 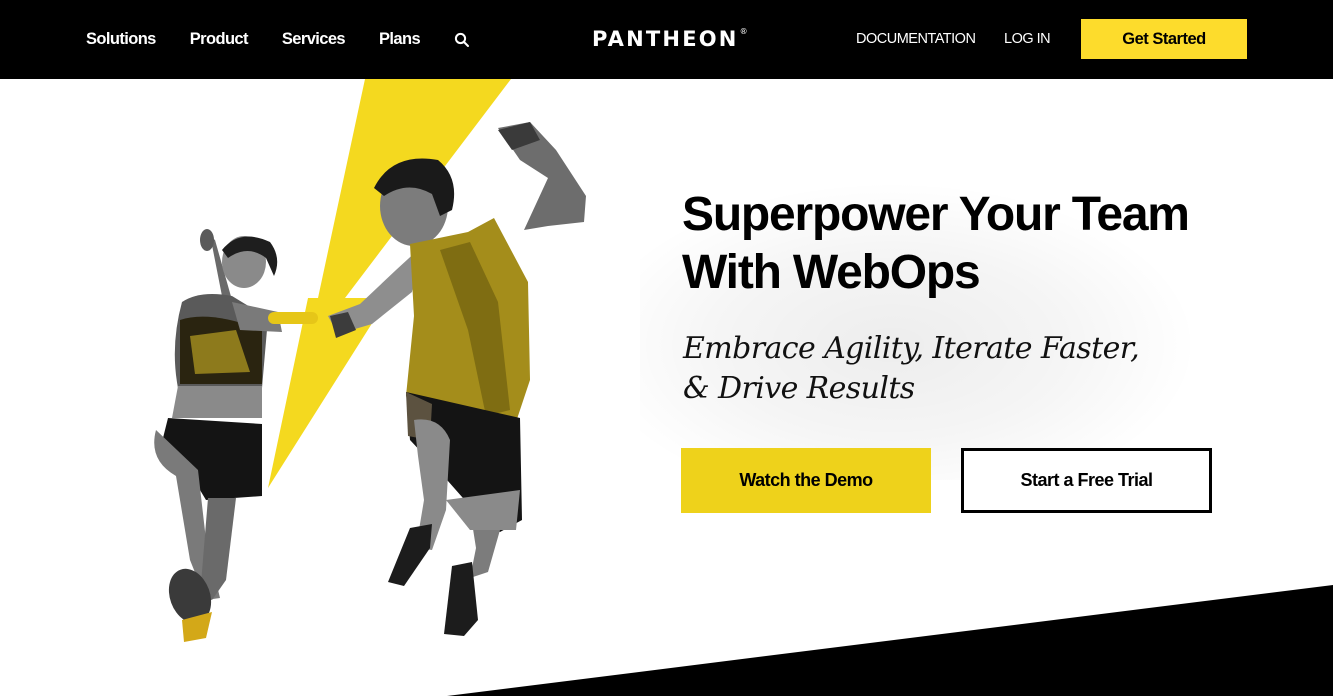 I want to click on main-nav: Solutions Product Services Plans, so click(x=278, y=39).